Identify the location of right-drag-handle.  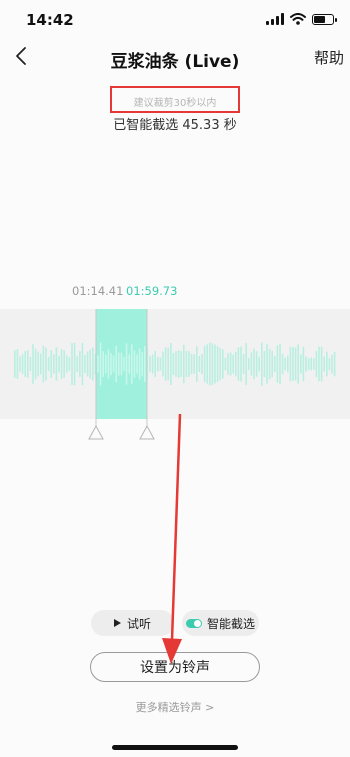
(147, 432).